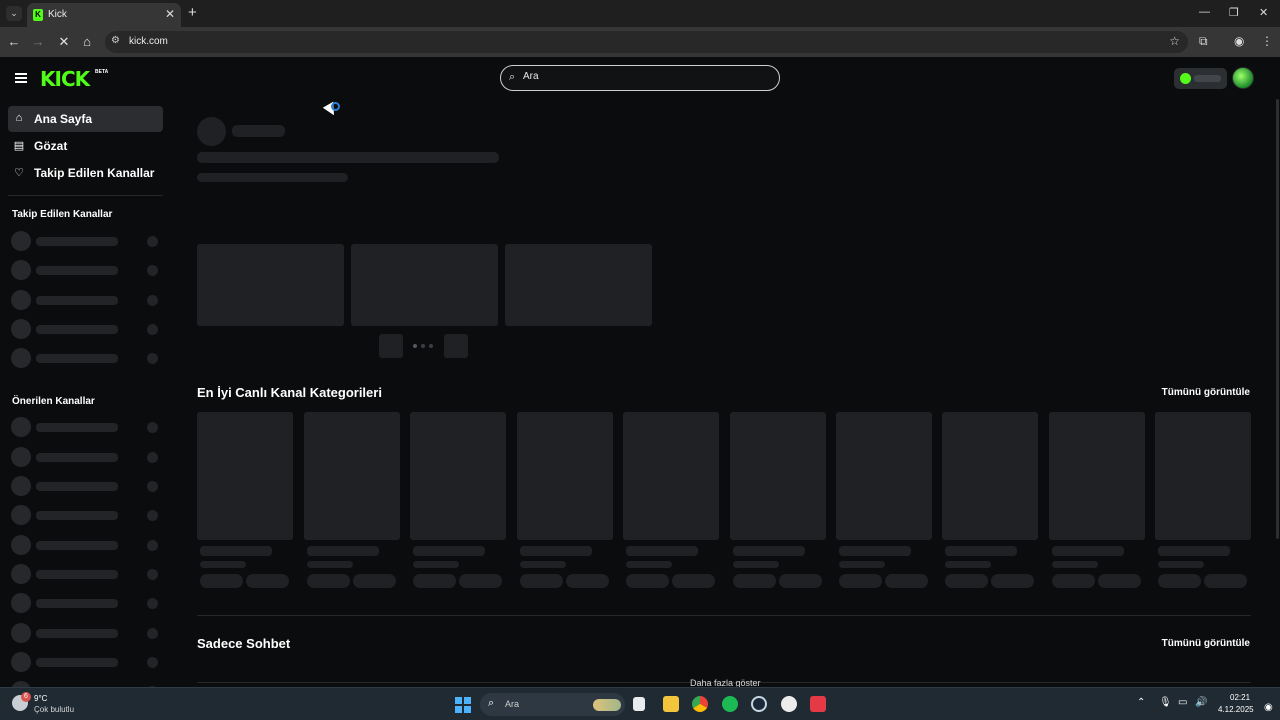  Describe the element at coordinates (646, 42) in the screenshot. I see `address-bar: ⚙ kick.com ☆` at that location.